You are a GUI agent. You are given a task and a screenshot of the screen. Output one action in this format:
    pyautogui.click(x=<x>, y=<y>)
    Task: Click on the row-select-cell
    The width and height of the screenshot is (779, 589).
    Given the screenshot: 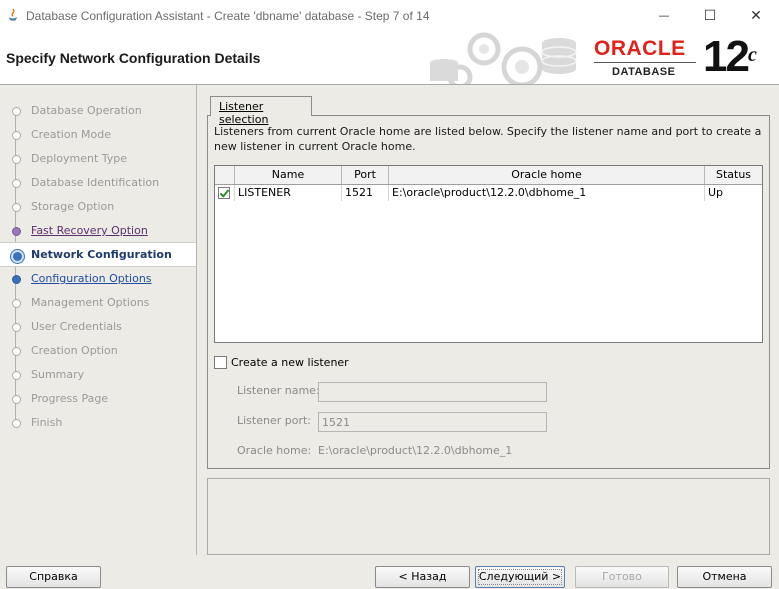 What is the action you would take?
    pyautogui.click(x=225, y=193)
    